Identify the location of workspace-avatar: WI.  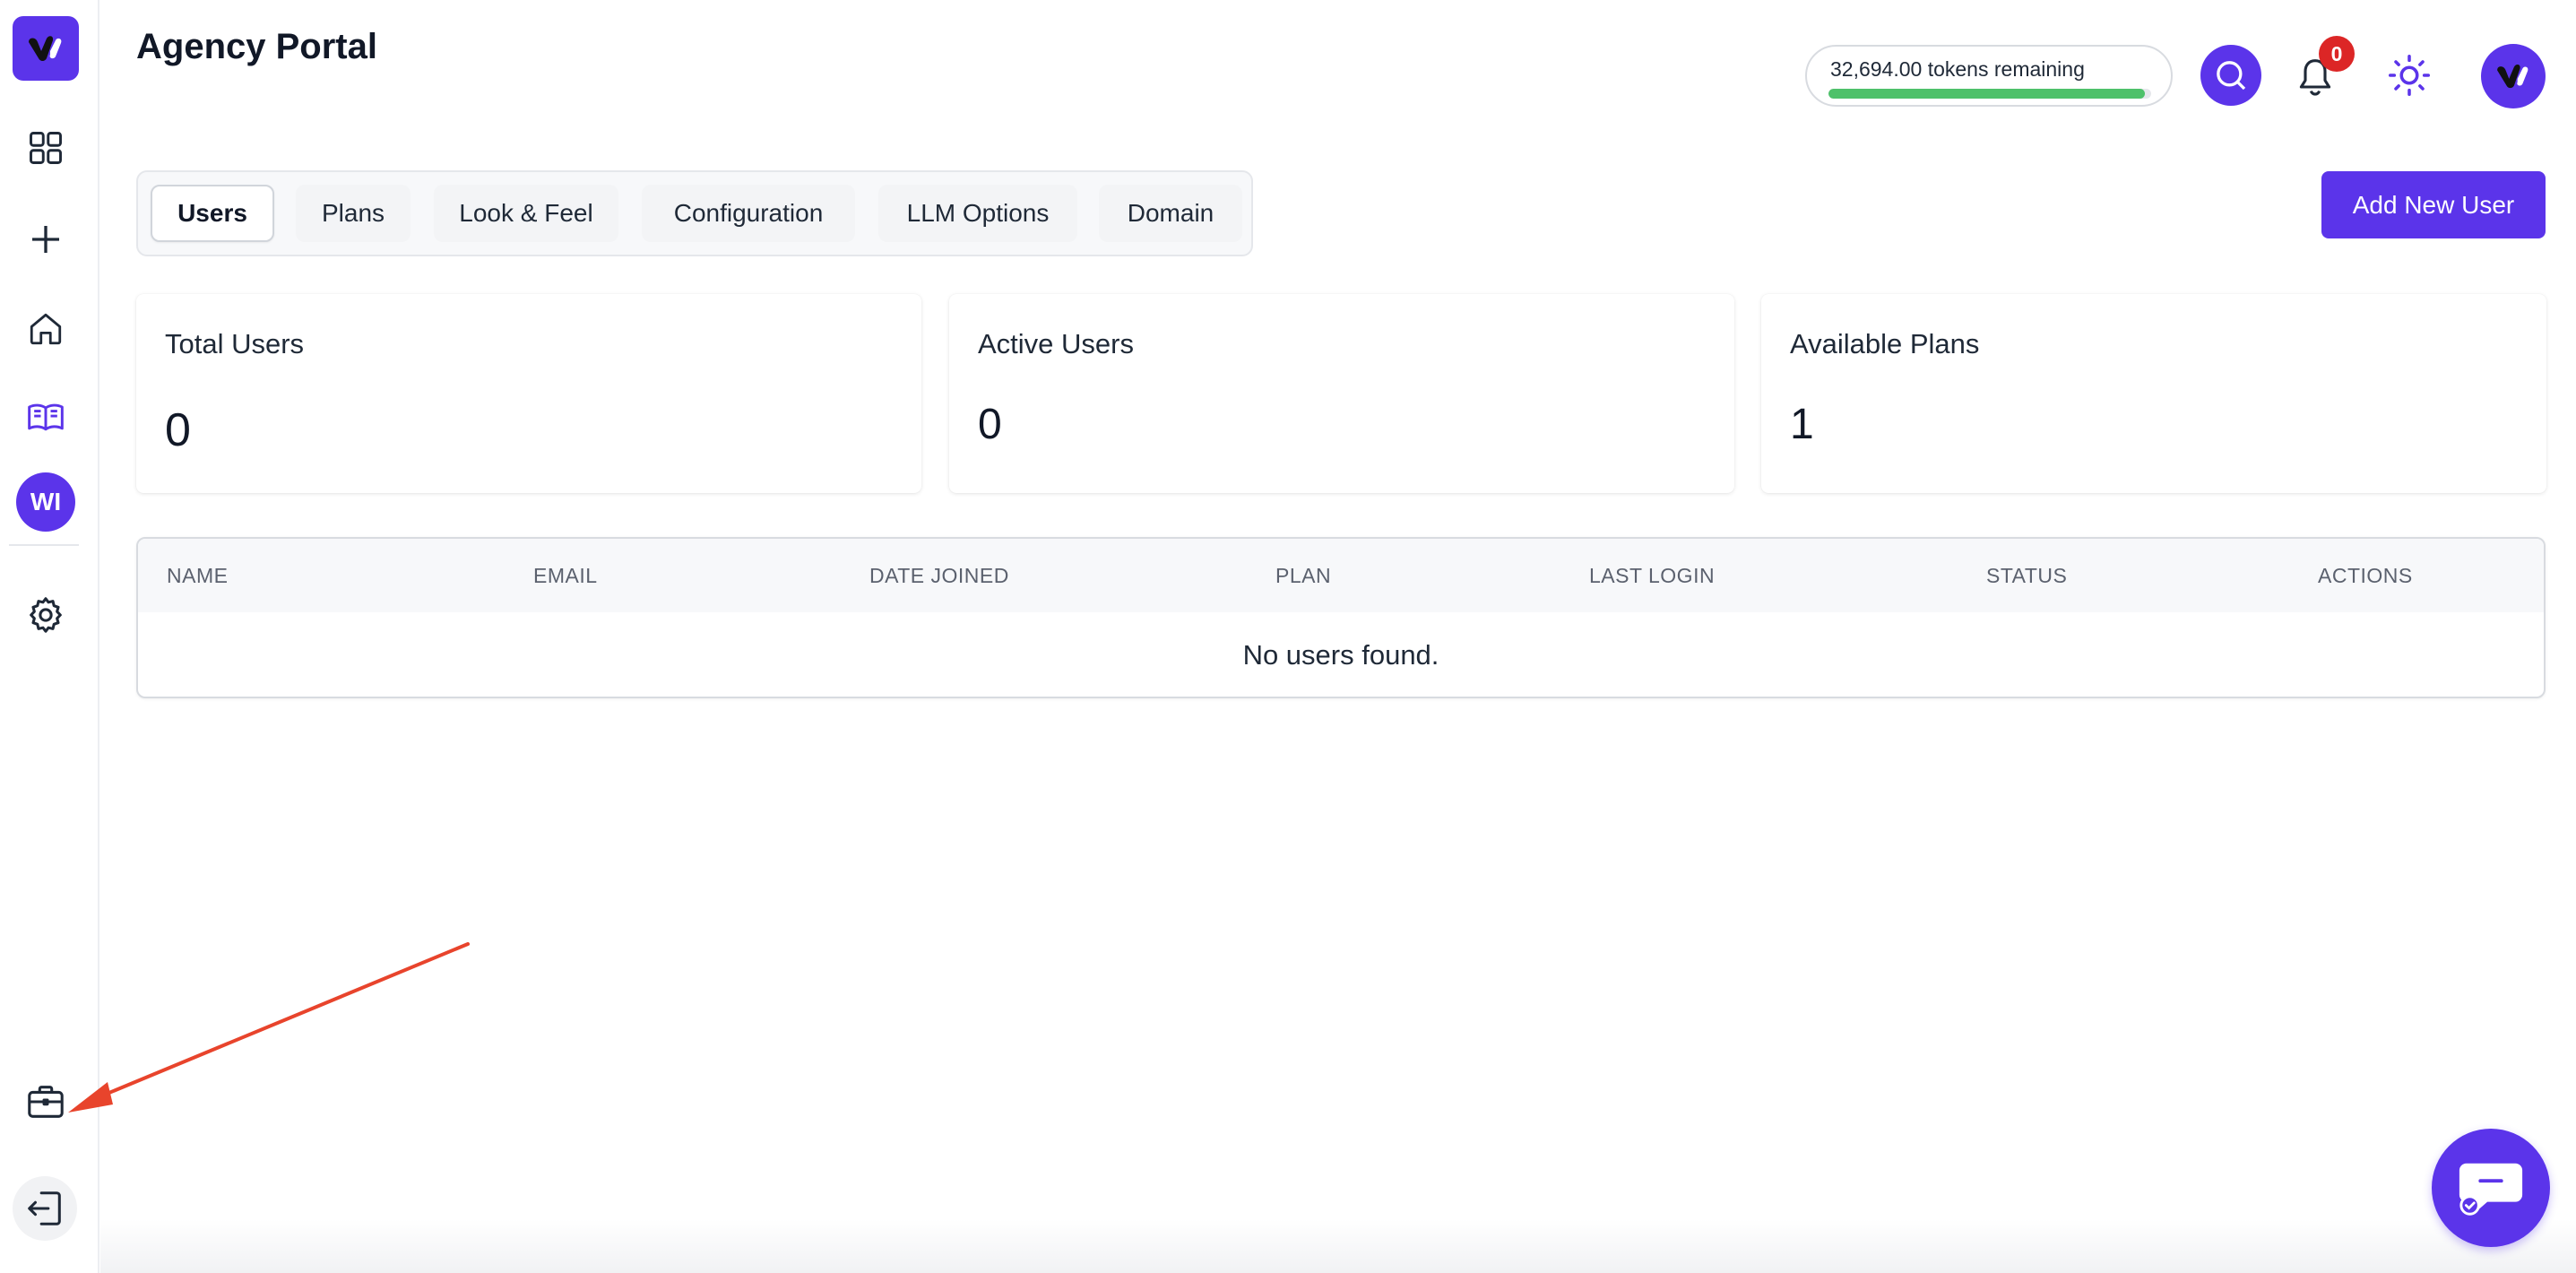
(45, 502).